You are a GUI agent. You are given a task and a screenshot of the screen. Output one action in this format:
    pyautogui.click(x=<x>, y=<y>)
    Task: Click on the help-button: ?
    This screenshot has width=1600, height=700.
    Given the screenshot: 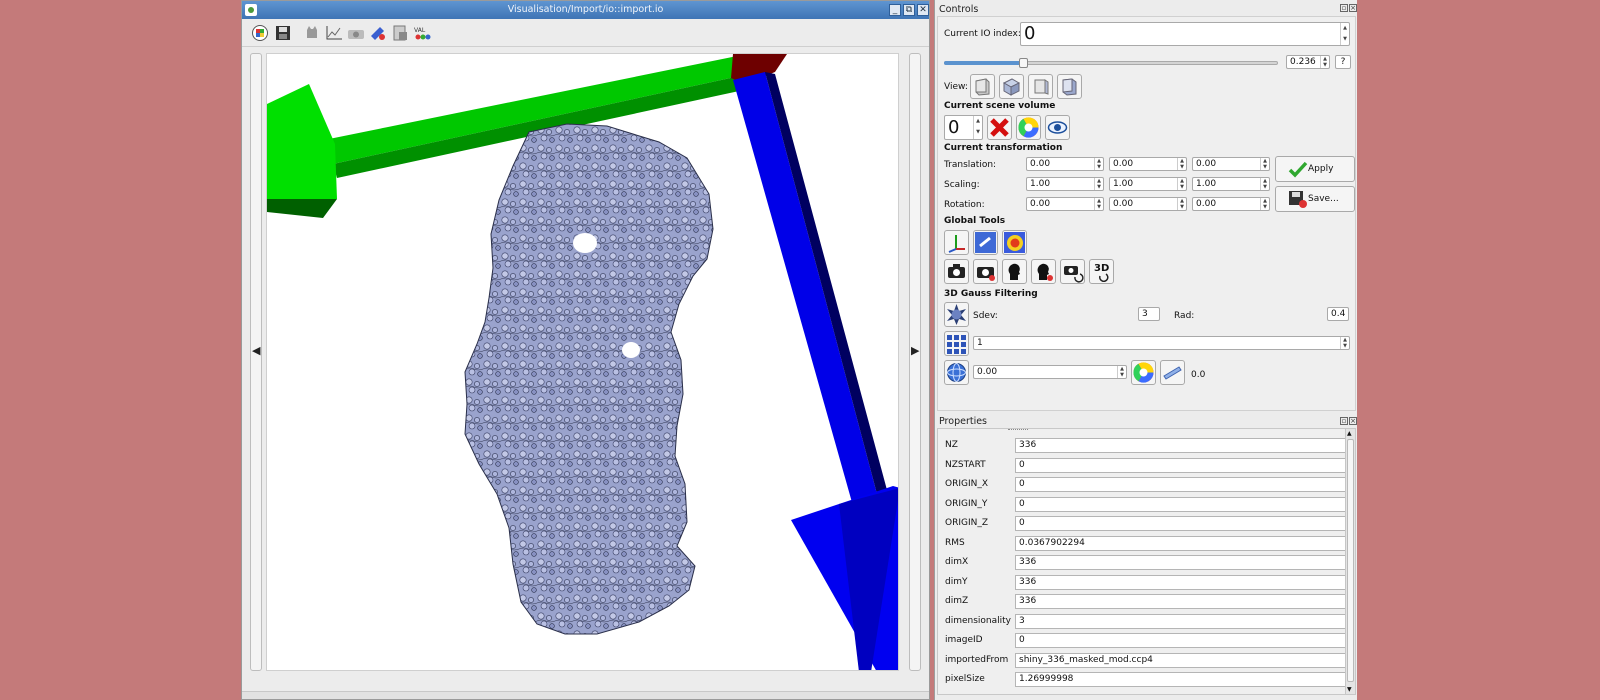 What is the action you would take?
    pyautogui.click(x=1343, y=62)
    